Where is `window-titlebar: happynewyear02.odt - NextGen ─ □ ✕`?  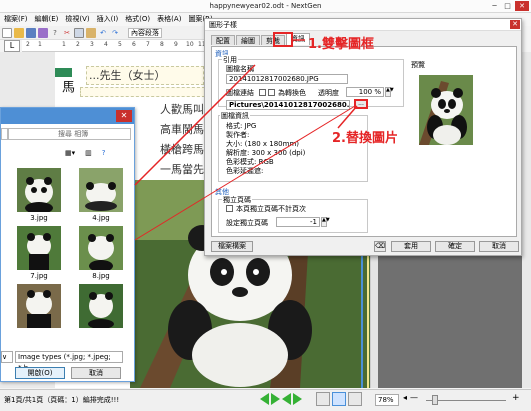
window-titlebar: happynewyear02.odt - NextGen ─ □ ✕ is located at coordinates (265, 6).